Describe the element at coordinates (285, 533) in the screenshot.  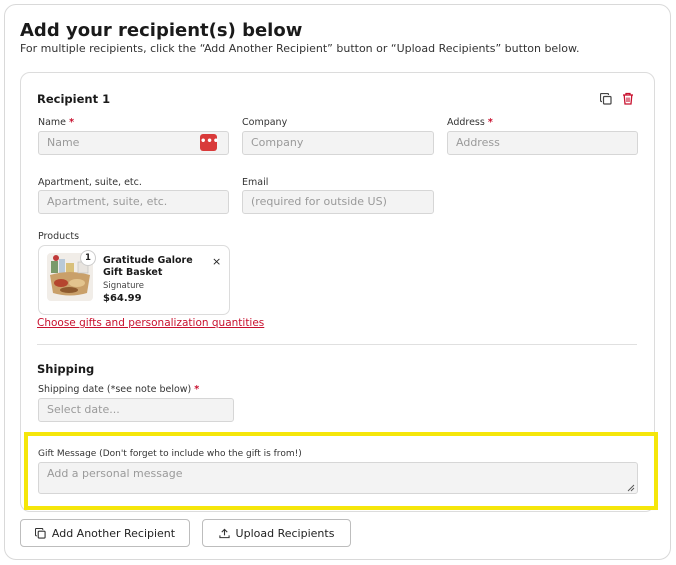
I see `upload-recipients-label: Upload Recipients` at that location.